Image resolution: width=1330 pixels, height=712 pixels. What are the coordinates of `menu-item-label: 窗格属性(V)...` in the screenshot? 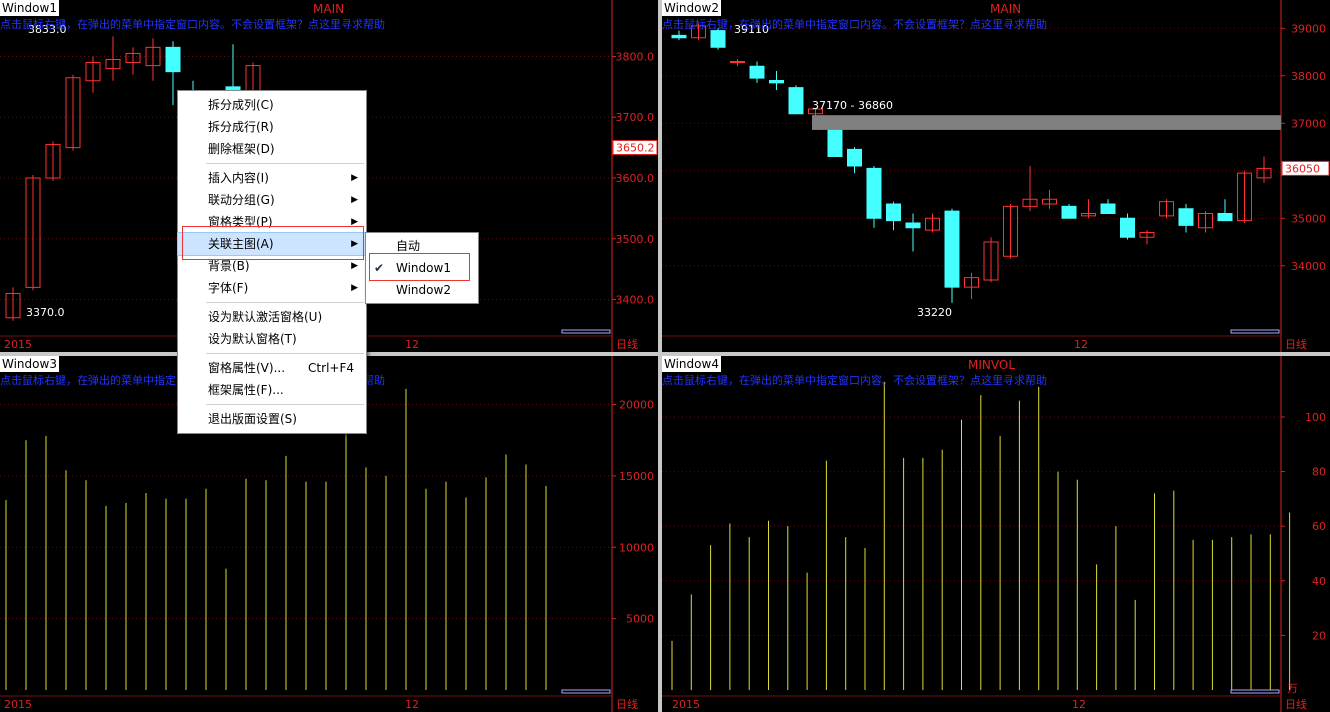 It's located at (247, 368).